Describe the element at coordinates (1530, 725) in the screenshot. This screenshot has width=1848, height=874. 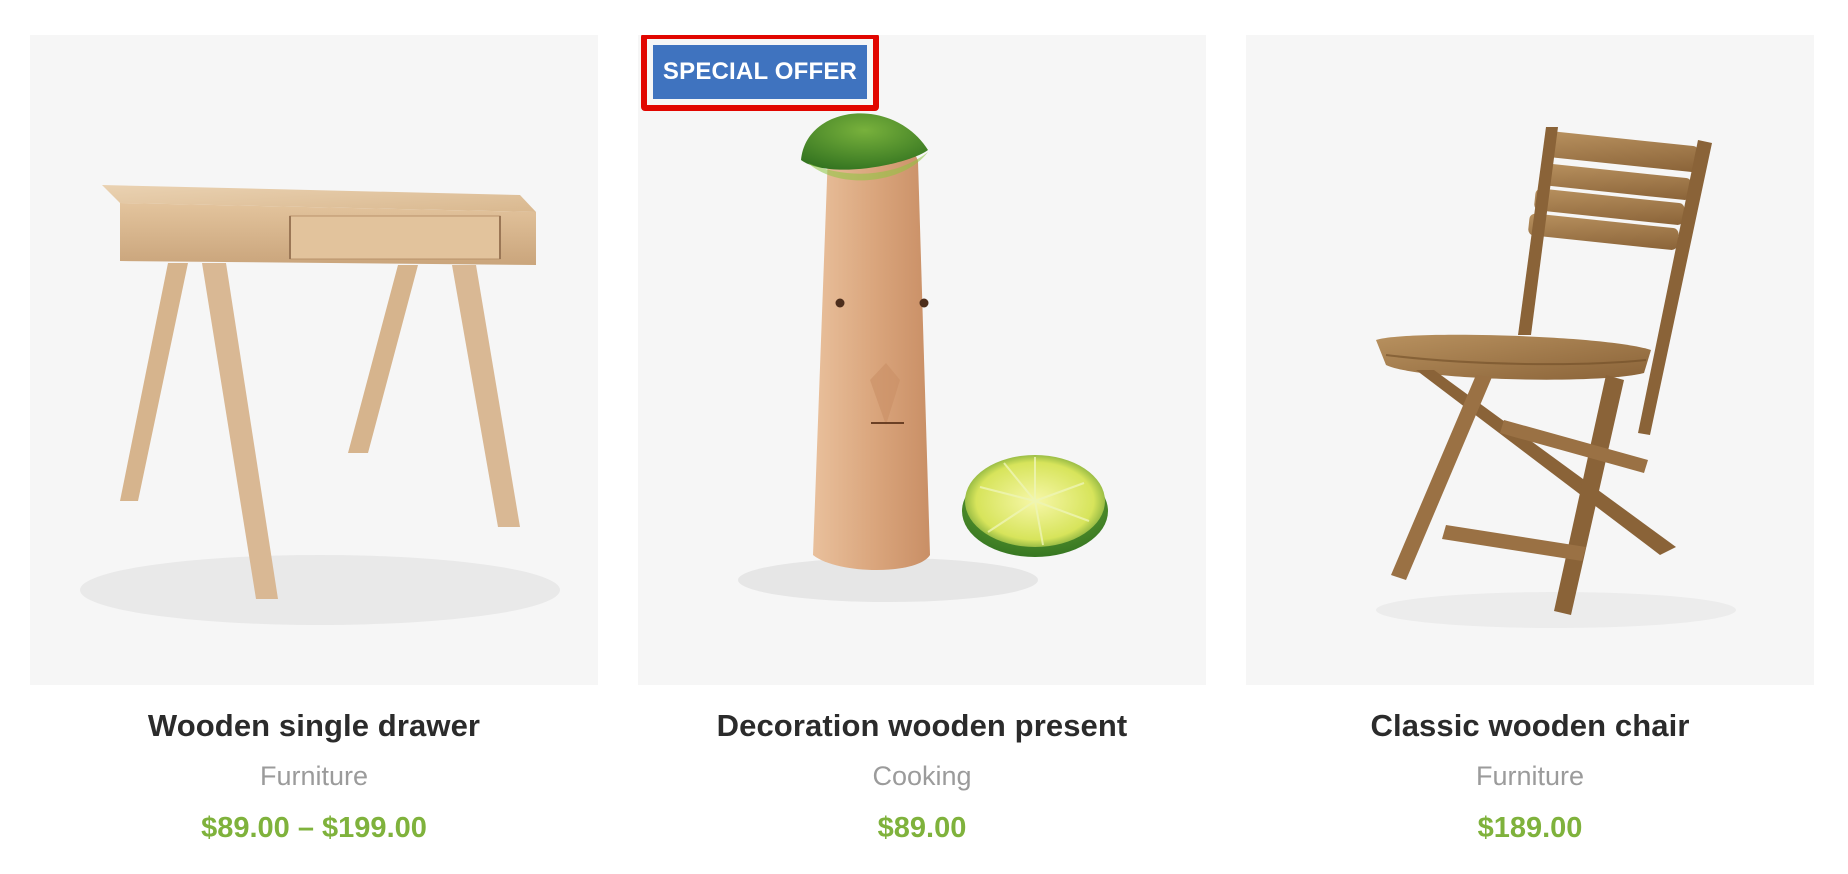
I see `product-title: Classic wooden chair` at that location.